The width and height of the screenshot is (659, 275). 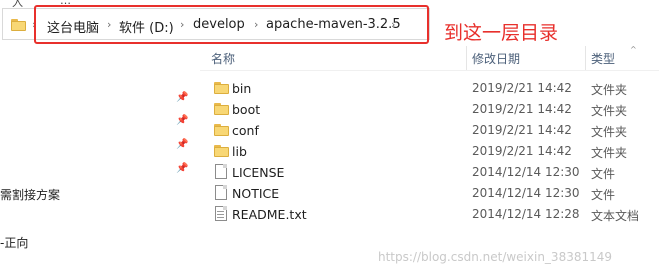 I want to click on file-name: NOTICE, so click(x=256, y=193).